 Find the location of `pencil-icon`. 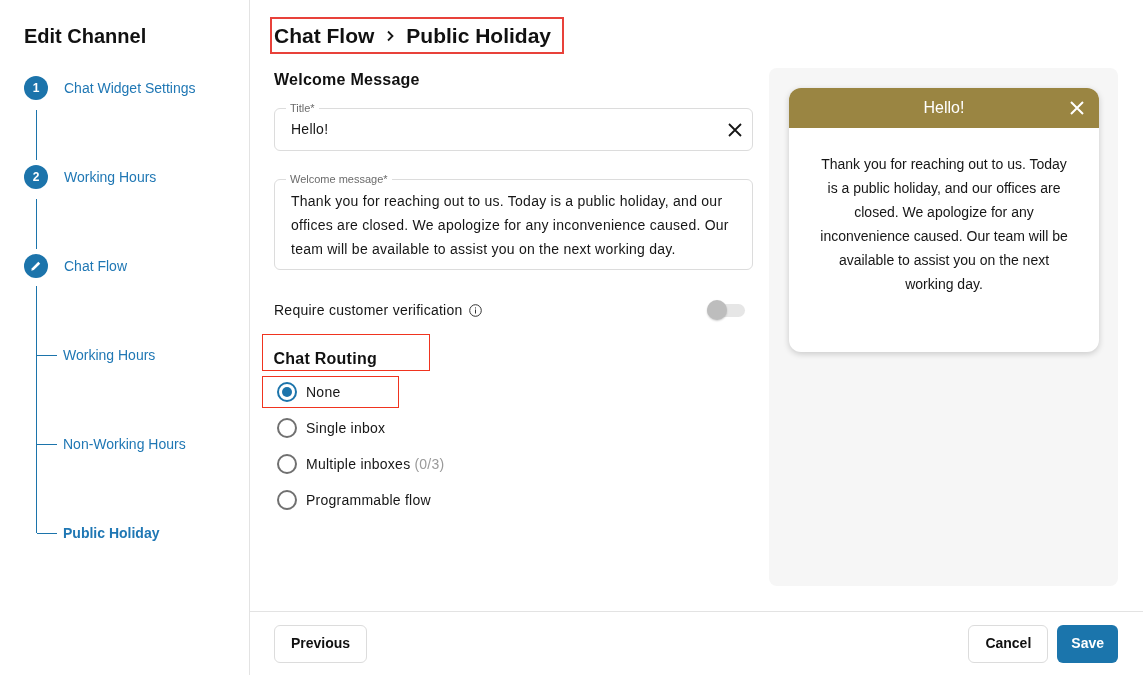

pencil-icon is located at coordinates (36, 266).